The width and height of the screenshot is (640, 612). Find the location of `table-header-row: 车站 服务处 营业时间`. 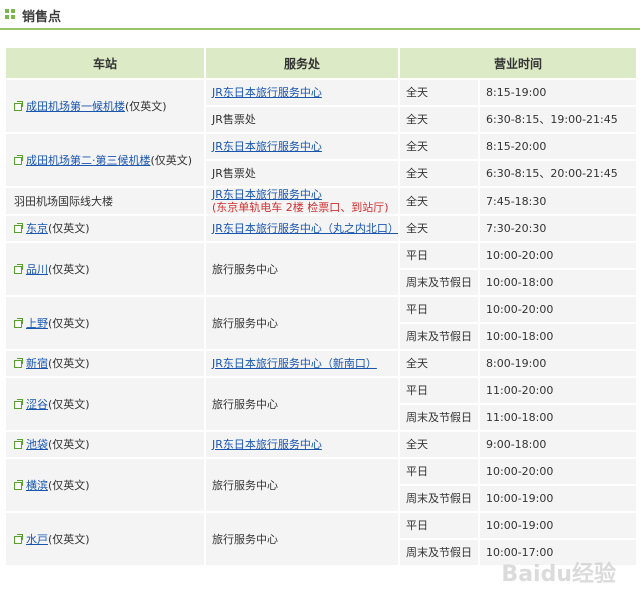

table-header-row: 车站 服务处 营业时间 is located at coordinates (321, 63).